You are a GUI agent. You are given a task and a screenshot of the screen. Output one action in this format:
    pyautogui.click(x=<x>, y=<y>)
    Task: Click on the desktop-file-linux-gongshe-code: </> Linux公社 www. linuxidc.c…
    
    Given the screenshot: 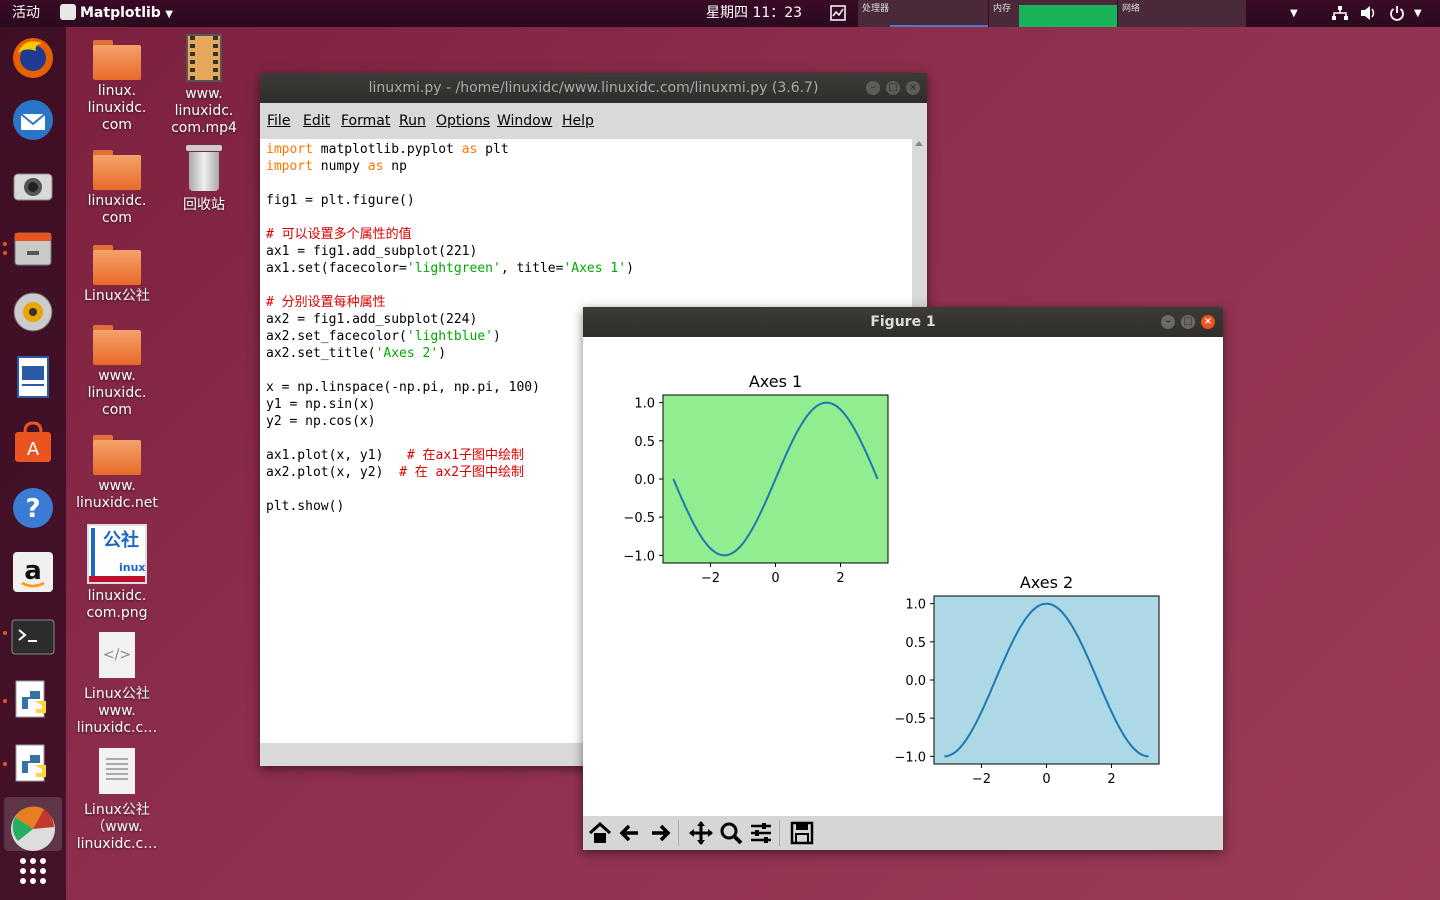 What is the action you would take?
    pyautogui.click(x=117, y=684)
    